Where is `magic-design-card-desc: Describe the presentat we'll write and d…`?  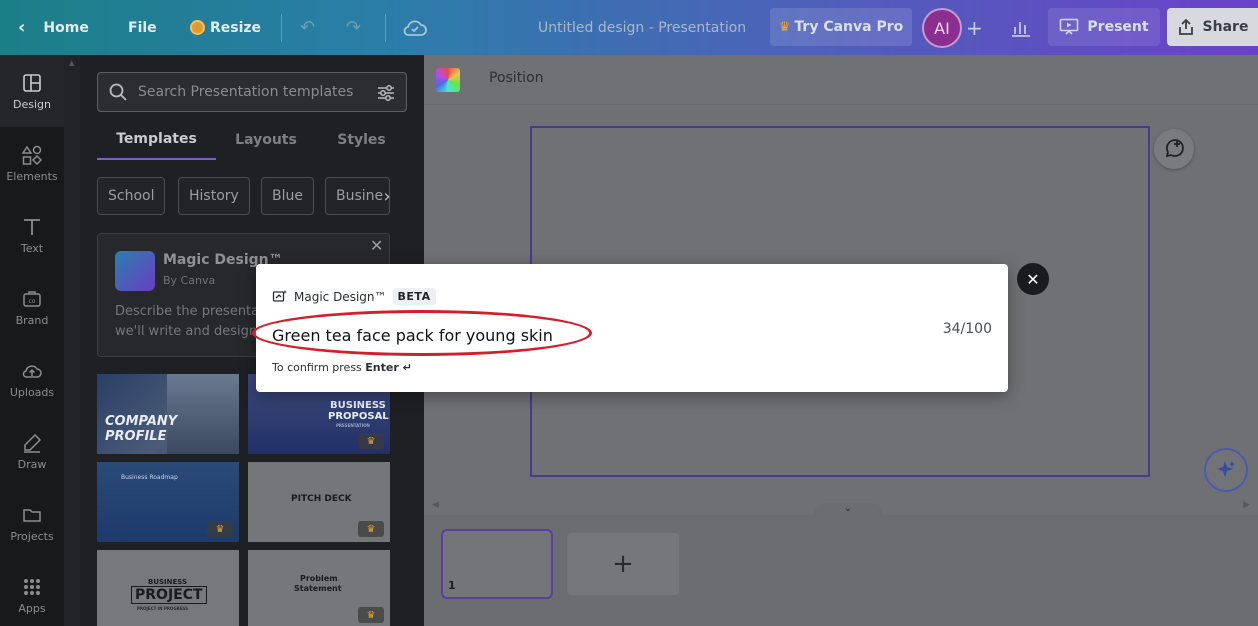 magic-design-card-desc: Describe the presentat we'll write and d… is located at coordinates (192, 322).